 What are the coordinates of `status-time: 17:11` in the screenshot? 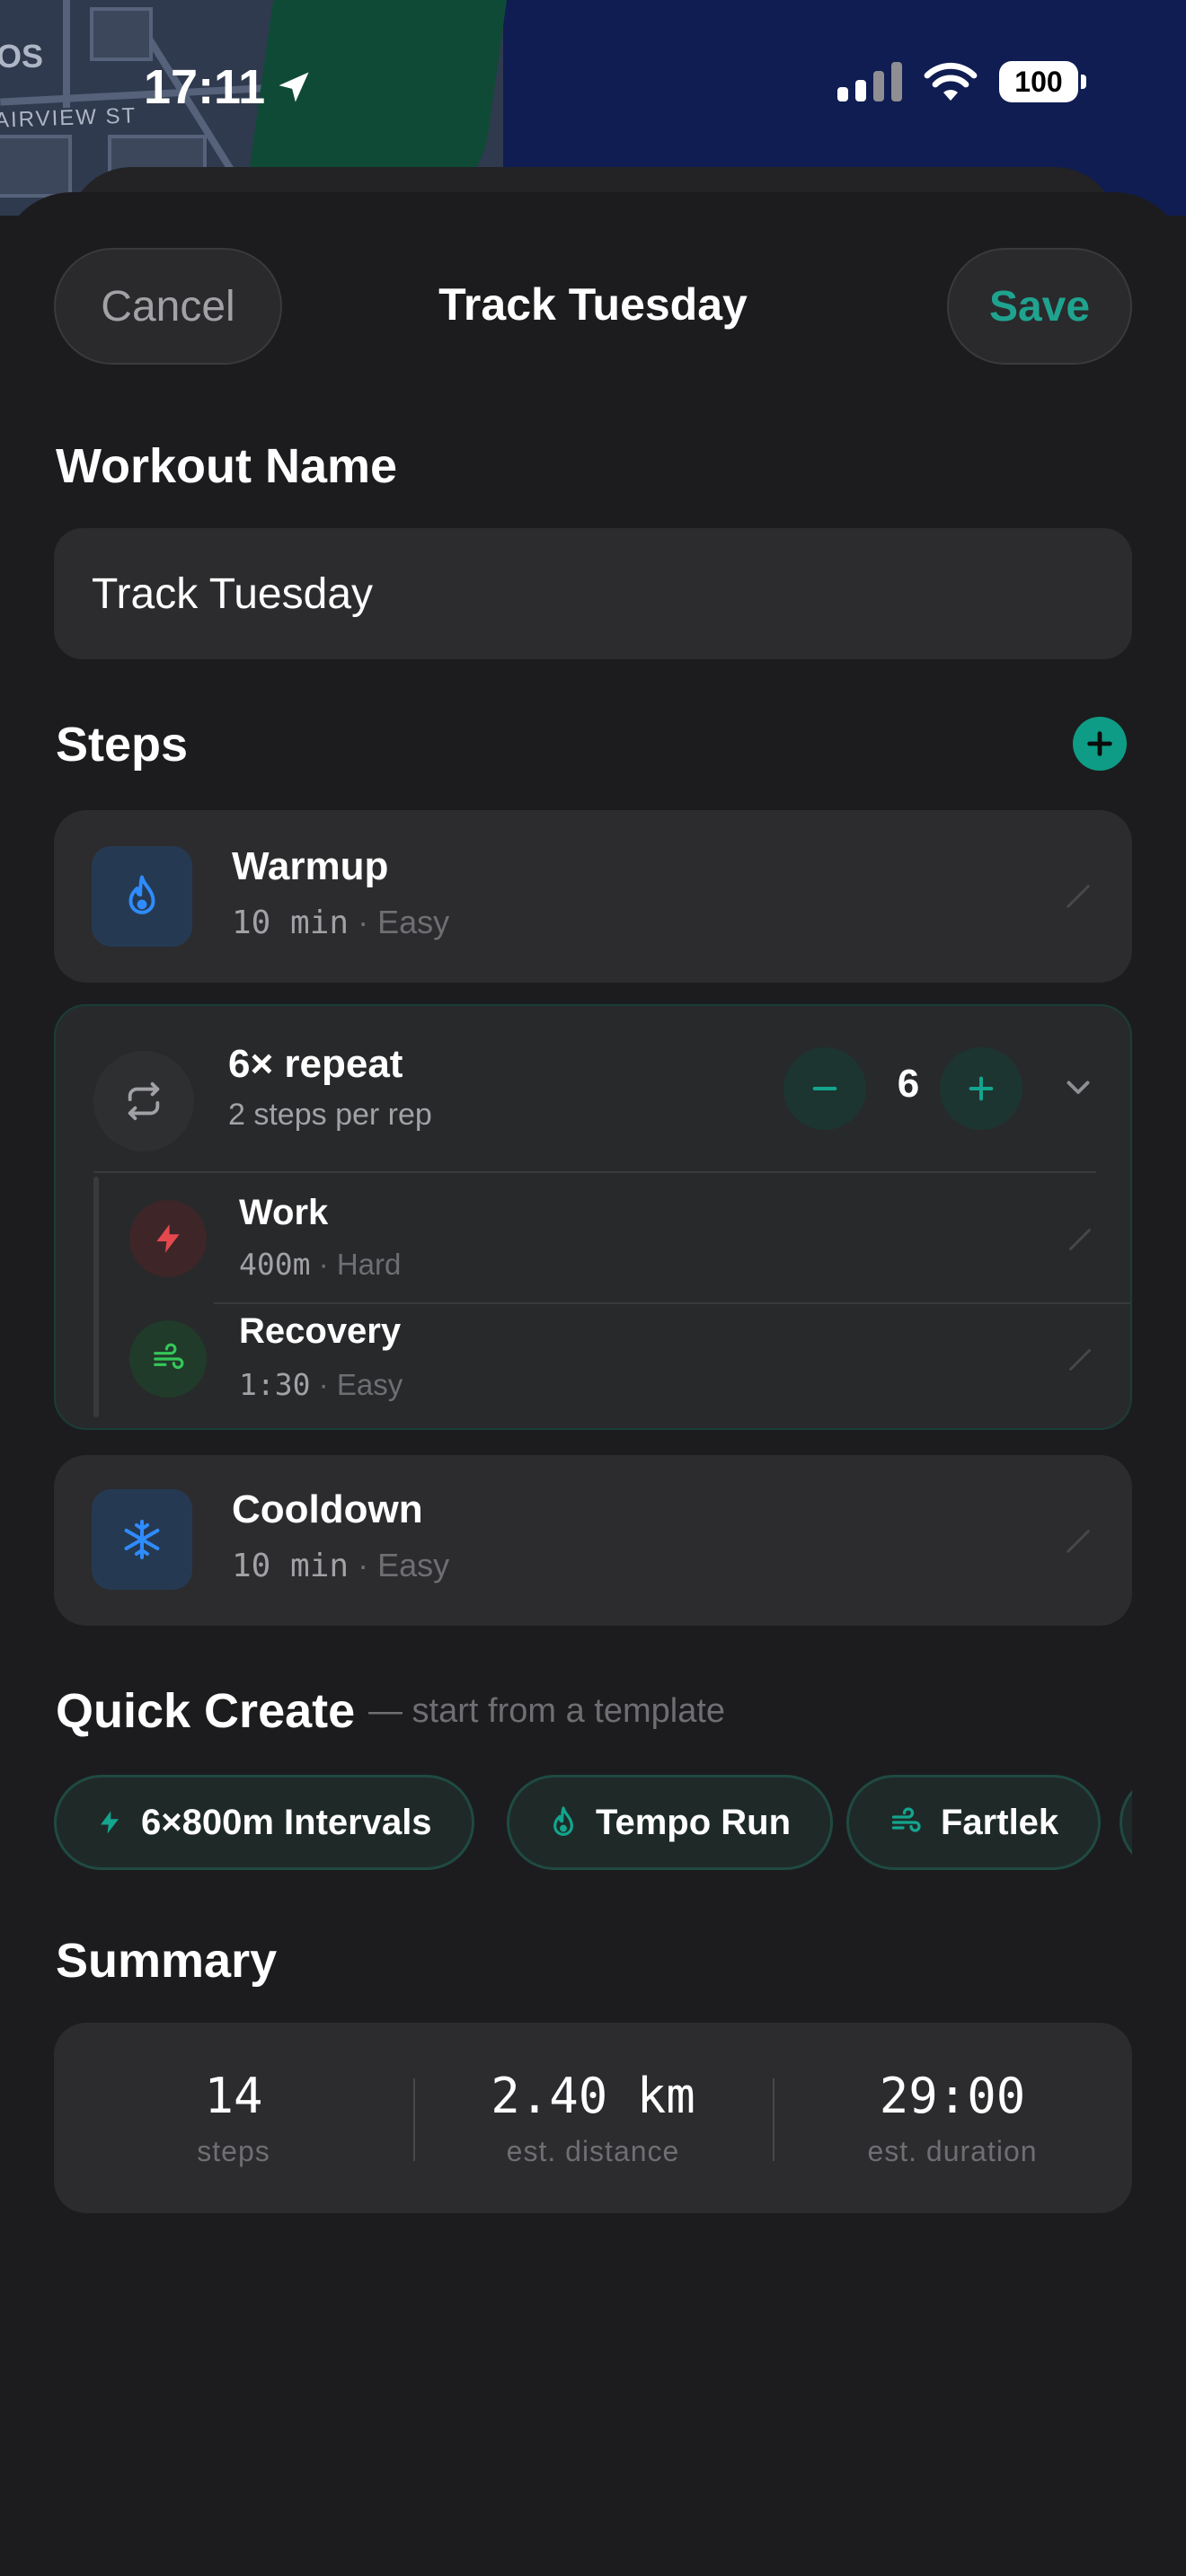 It's located at (229, 87).